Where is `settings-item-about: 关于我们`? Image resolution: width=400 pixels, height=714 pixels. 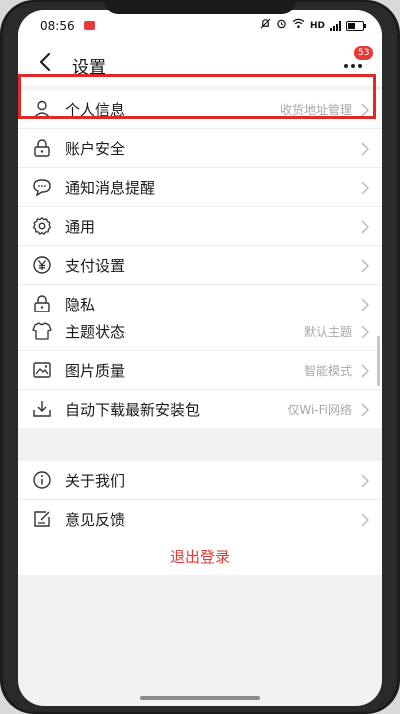
settings-item-about: 关于我们 is located at coordinates (200, 480).